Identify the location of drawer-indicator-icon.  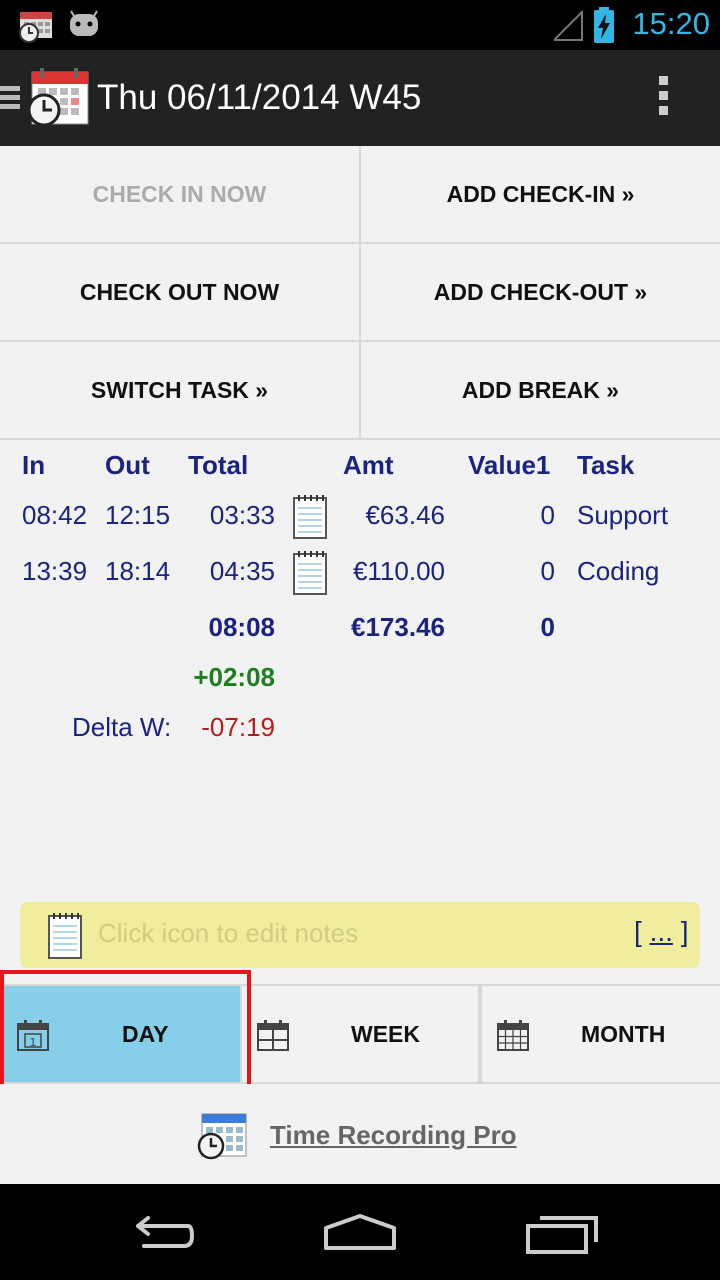
(10, 99).